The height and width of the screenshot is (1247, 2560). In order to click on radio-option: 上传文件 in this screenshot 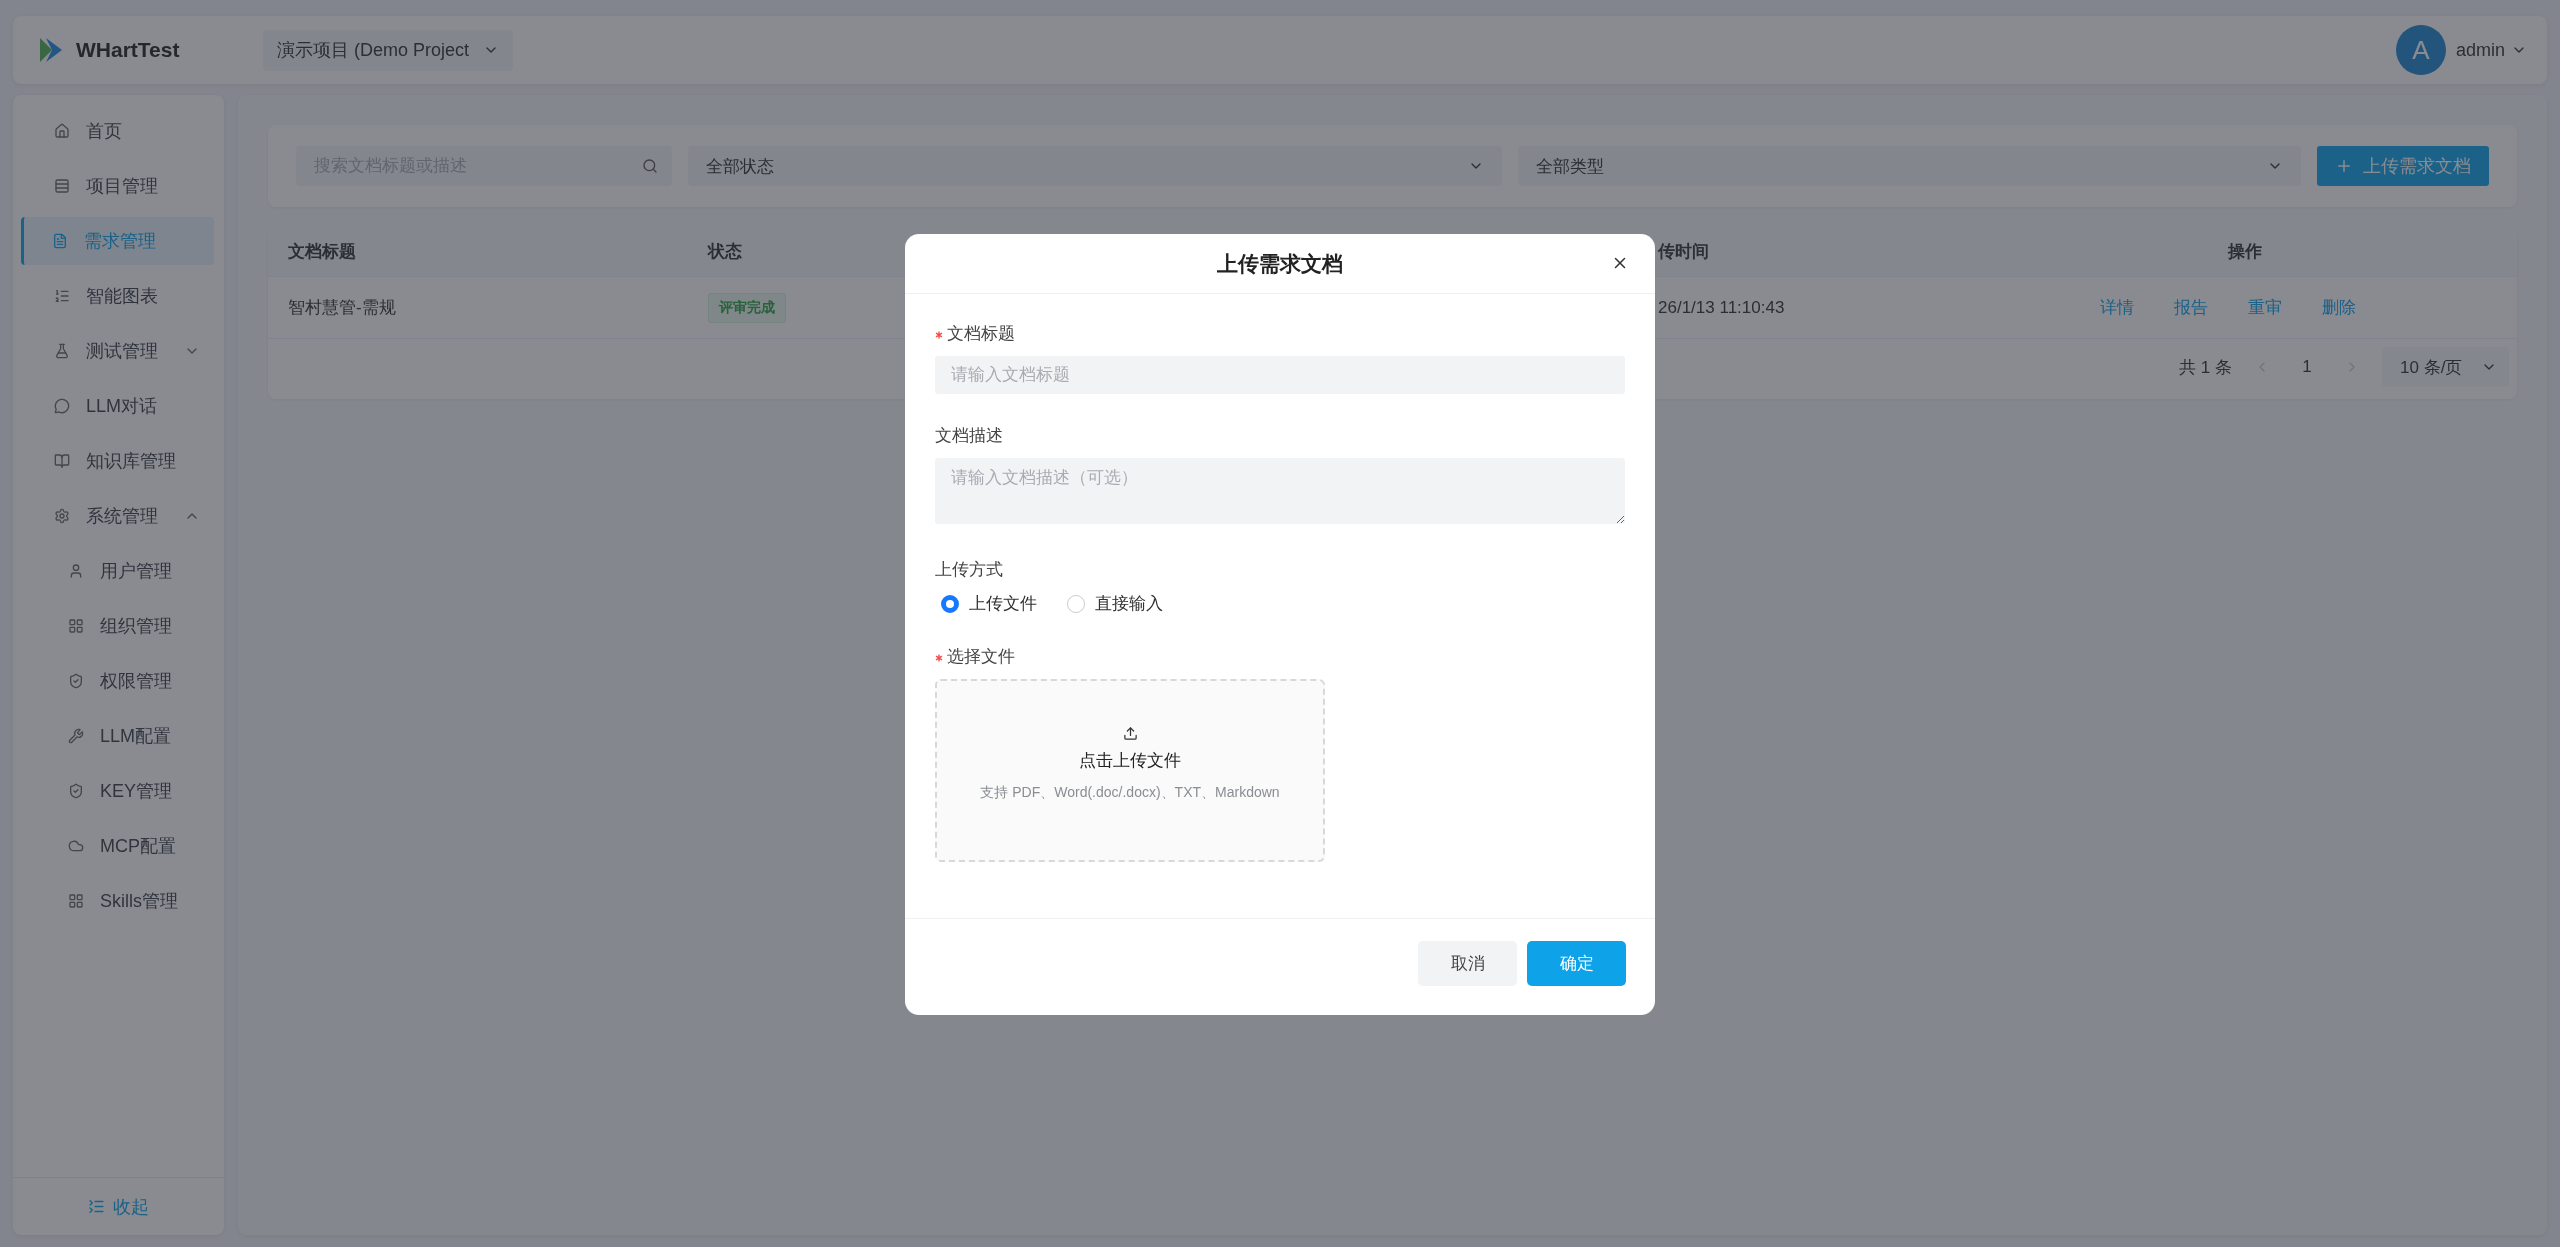, I will do `click(989, 603)`.